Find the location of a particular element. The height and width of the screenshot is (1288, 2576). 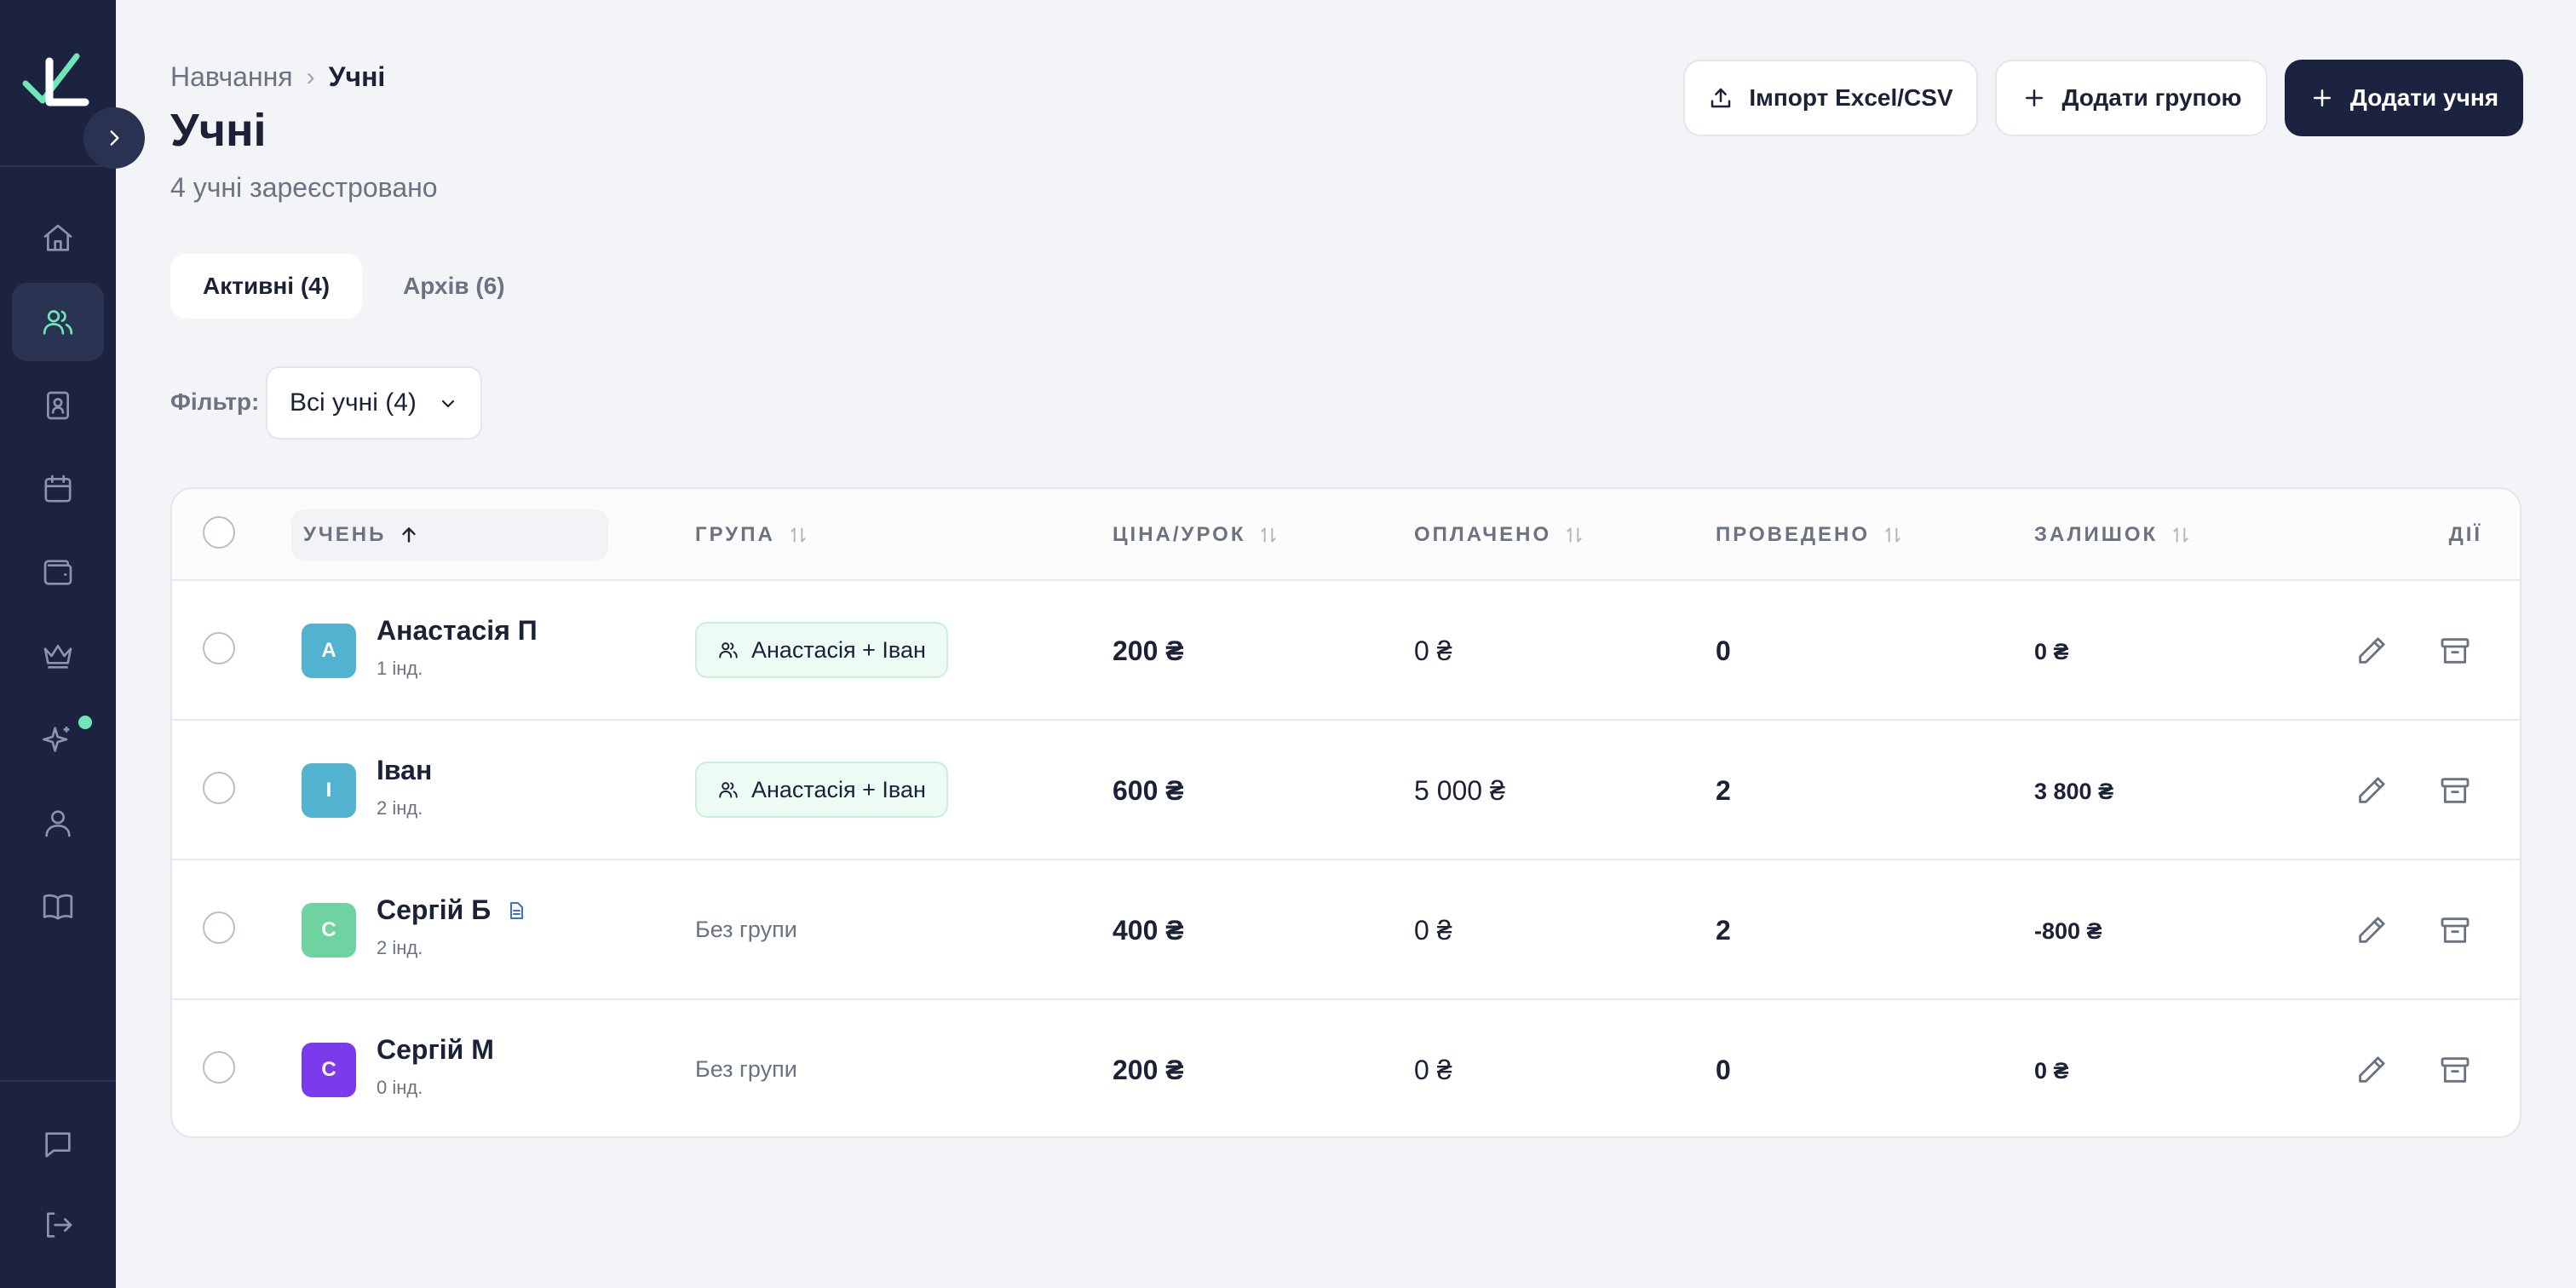

filter-select: Всі учні (4) is located at coordinates (374, 403).